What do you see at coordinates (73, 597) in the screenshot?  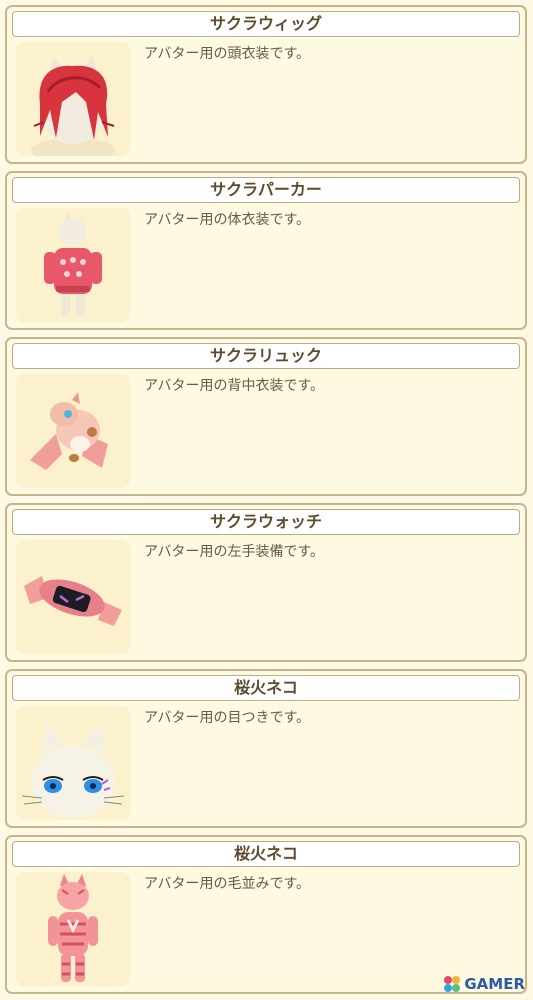 I see `wristwatch-icon` at bounding box center [73, 597].